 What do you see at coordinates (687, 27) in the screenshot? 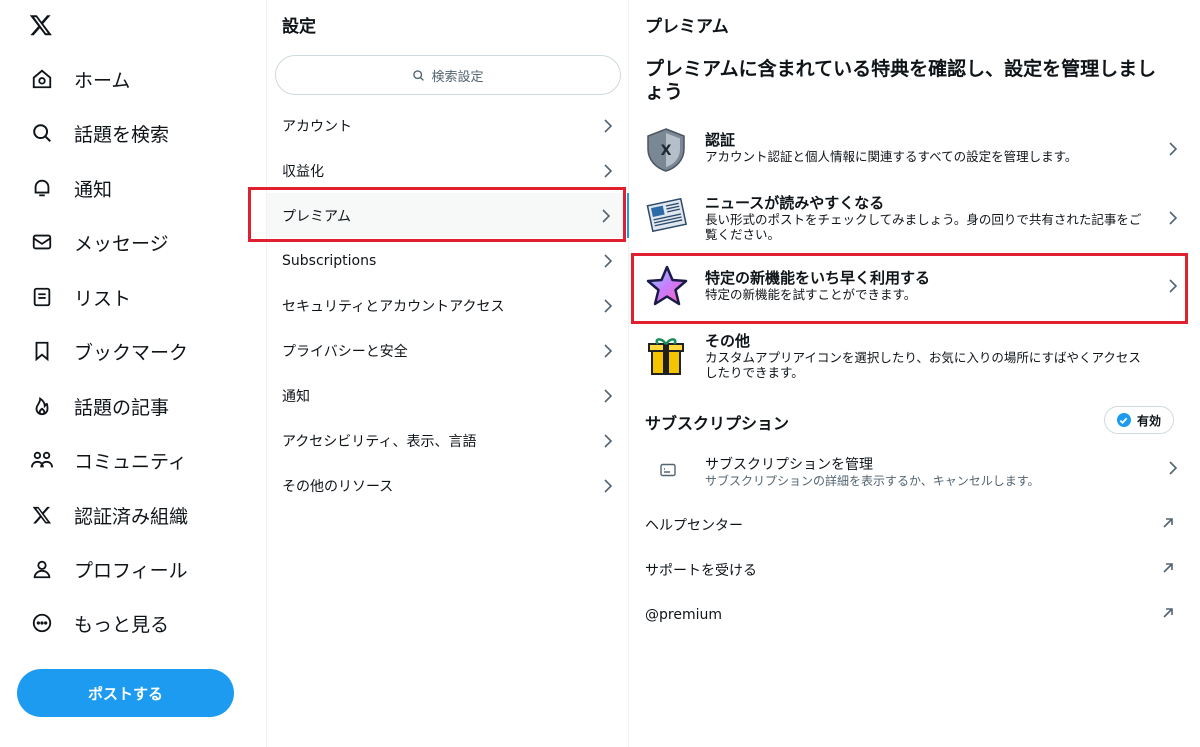
I see `premium-title: プレミアム` at bounding box center [687, 27].